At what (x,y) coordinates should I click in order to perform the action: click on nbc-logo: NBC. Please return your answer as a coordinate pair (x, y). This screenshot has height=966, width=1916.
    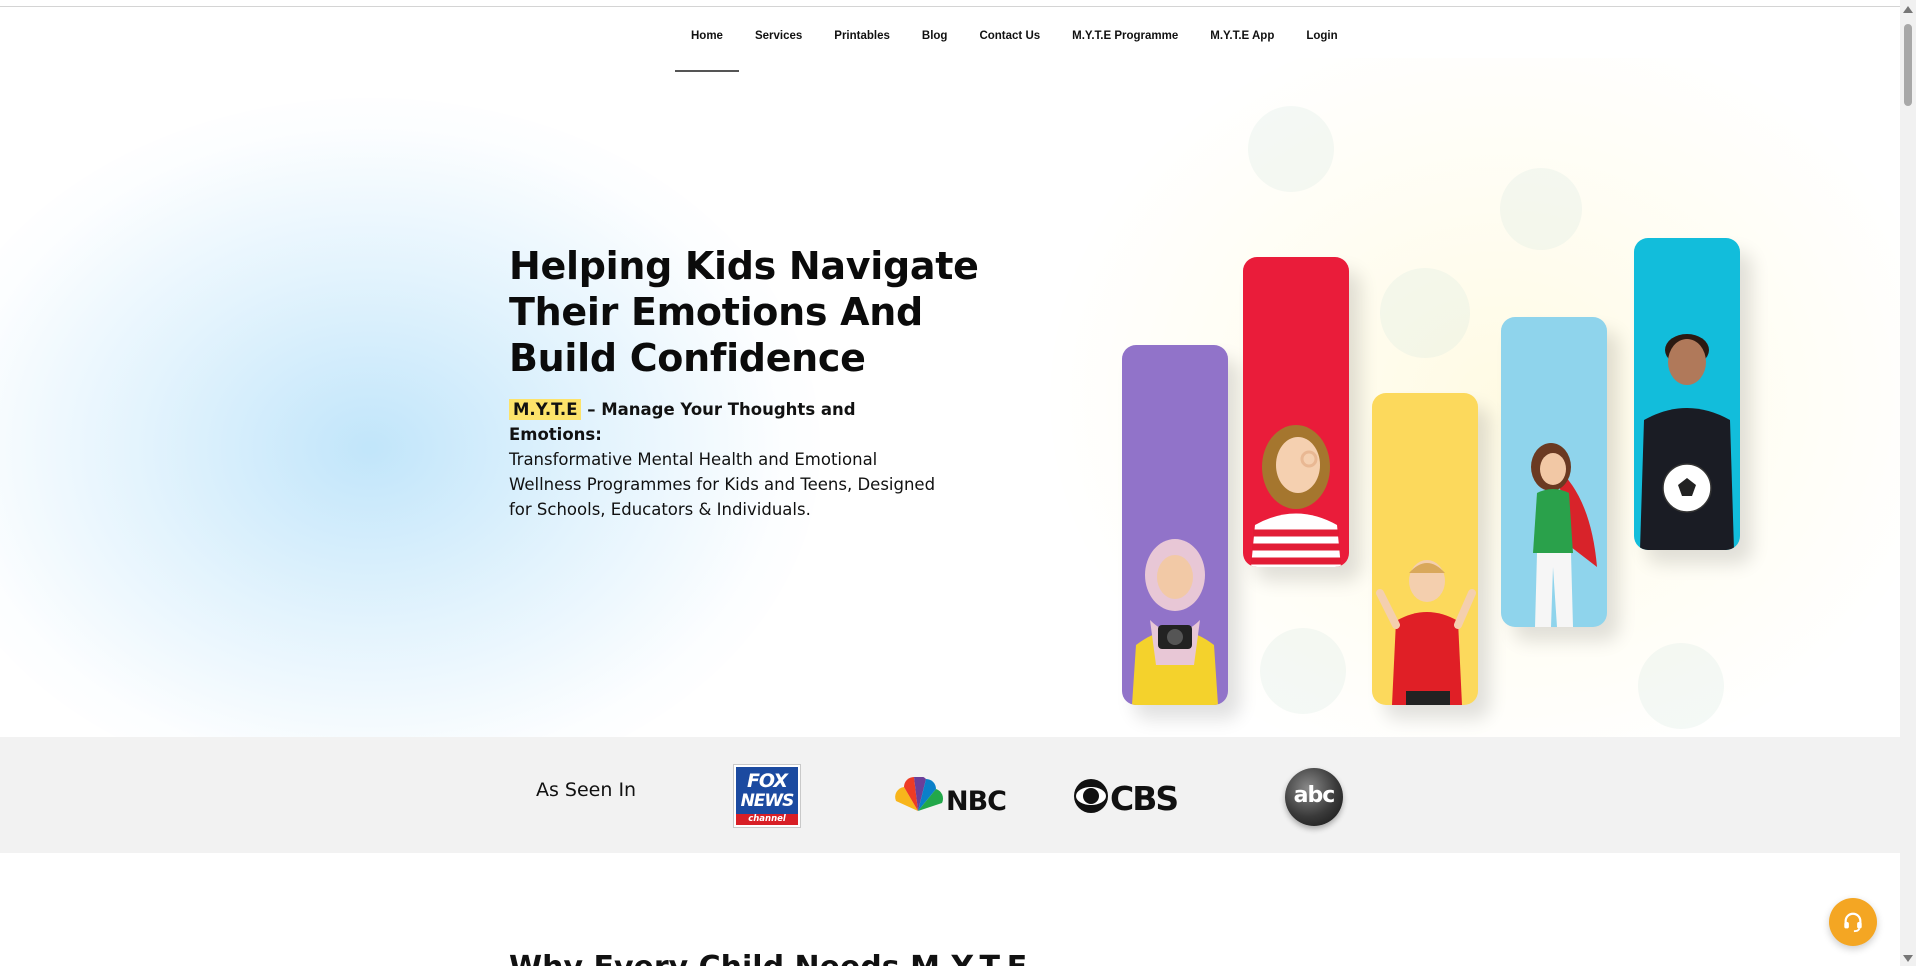
    Looking at the image, I should click on (951, 797).